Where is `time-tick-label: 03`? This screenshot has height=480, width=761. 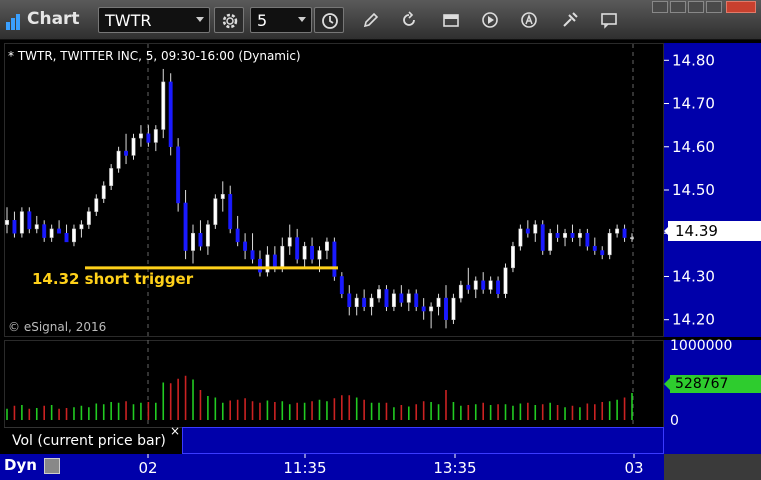 time-tick-label: 03 is located at coordinates (633, 468).